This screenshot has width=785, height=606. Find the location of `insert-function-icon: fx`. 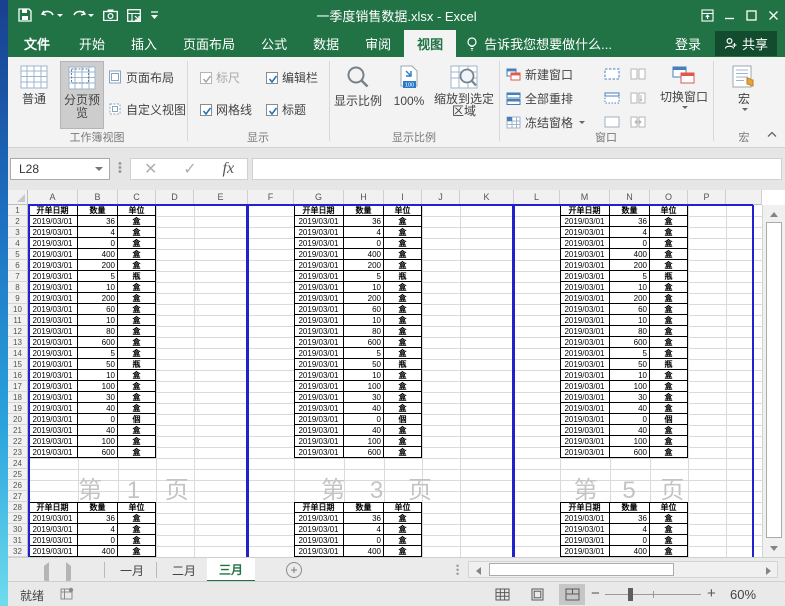

insert-function-icon: fx is located at coordinates (229, 169).